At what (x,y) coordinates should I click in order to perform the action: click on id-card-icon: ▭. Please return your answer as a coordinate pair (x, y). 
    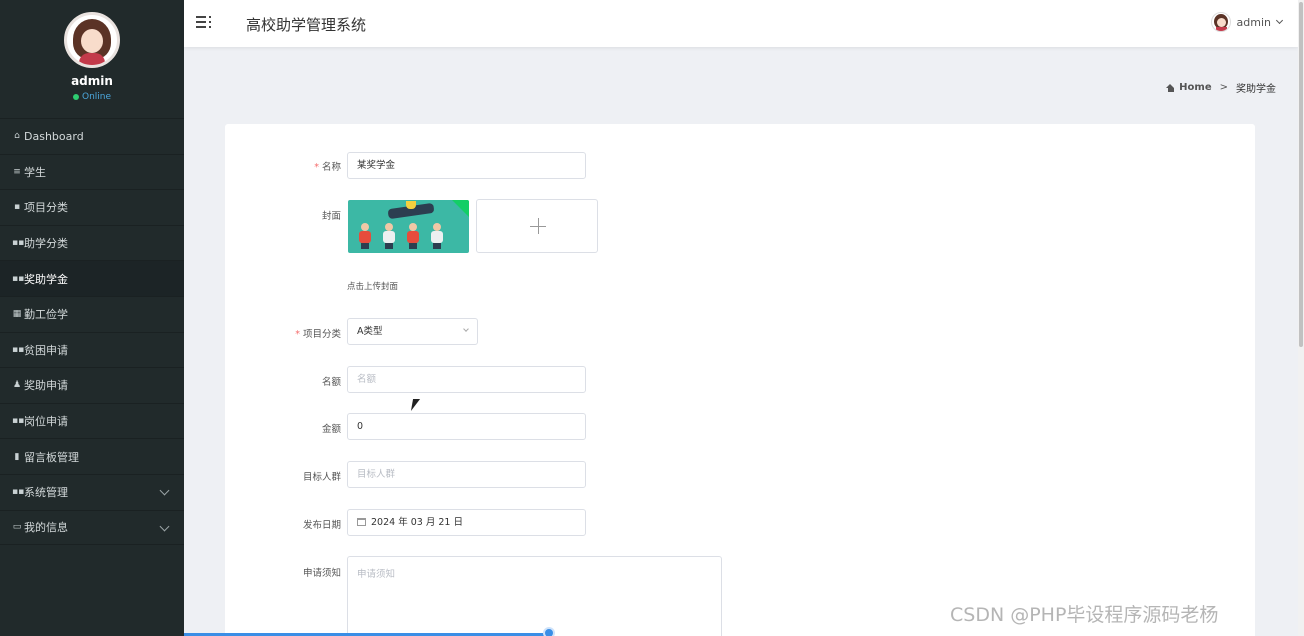
    Looking at the image, I should click on (17, 527).